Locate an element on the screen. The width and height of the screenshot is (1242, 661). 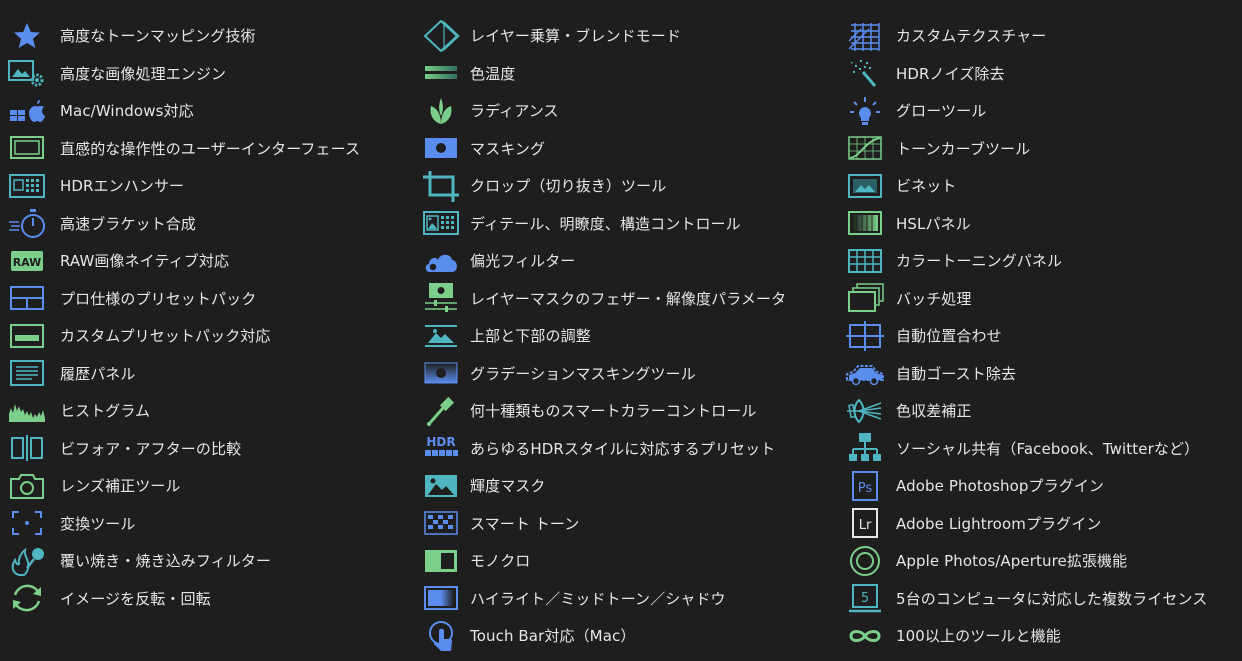
feature-item: 100以上のツールと機能 is located at coordinates (1040, 636).